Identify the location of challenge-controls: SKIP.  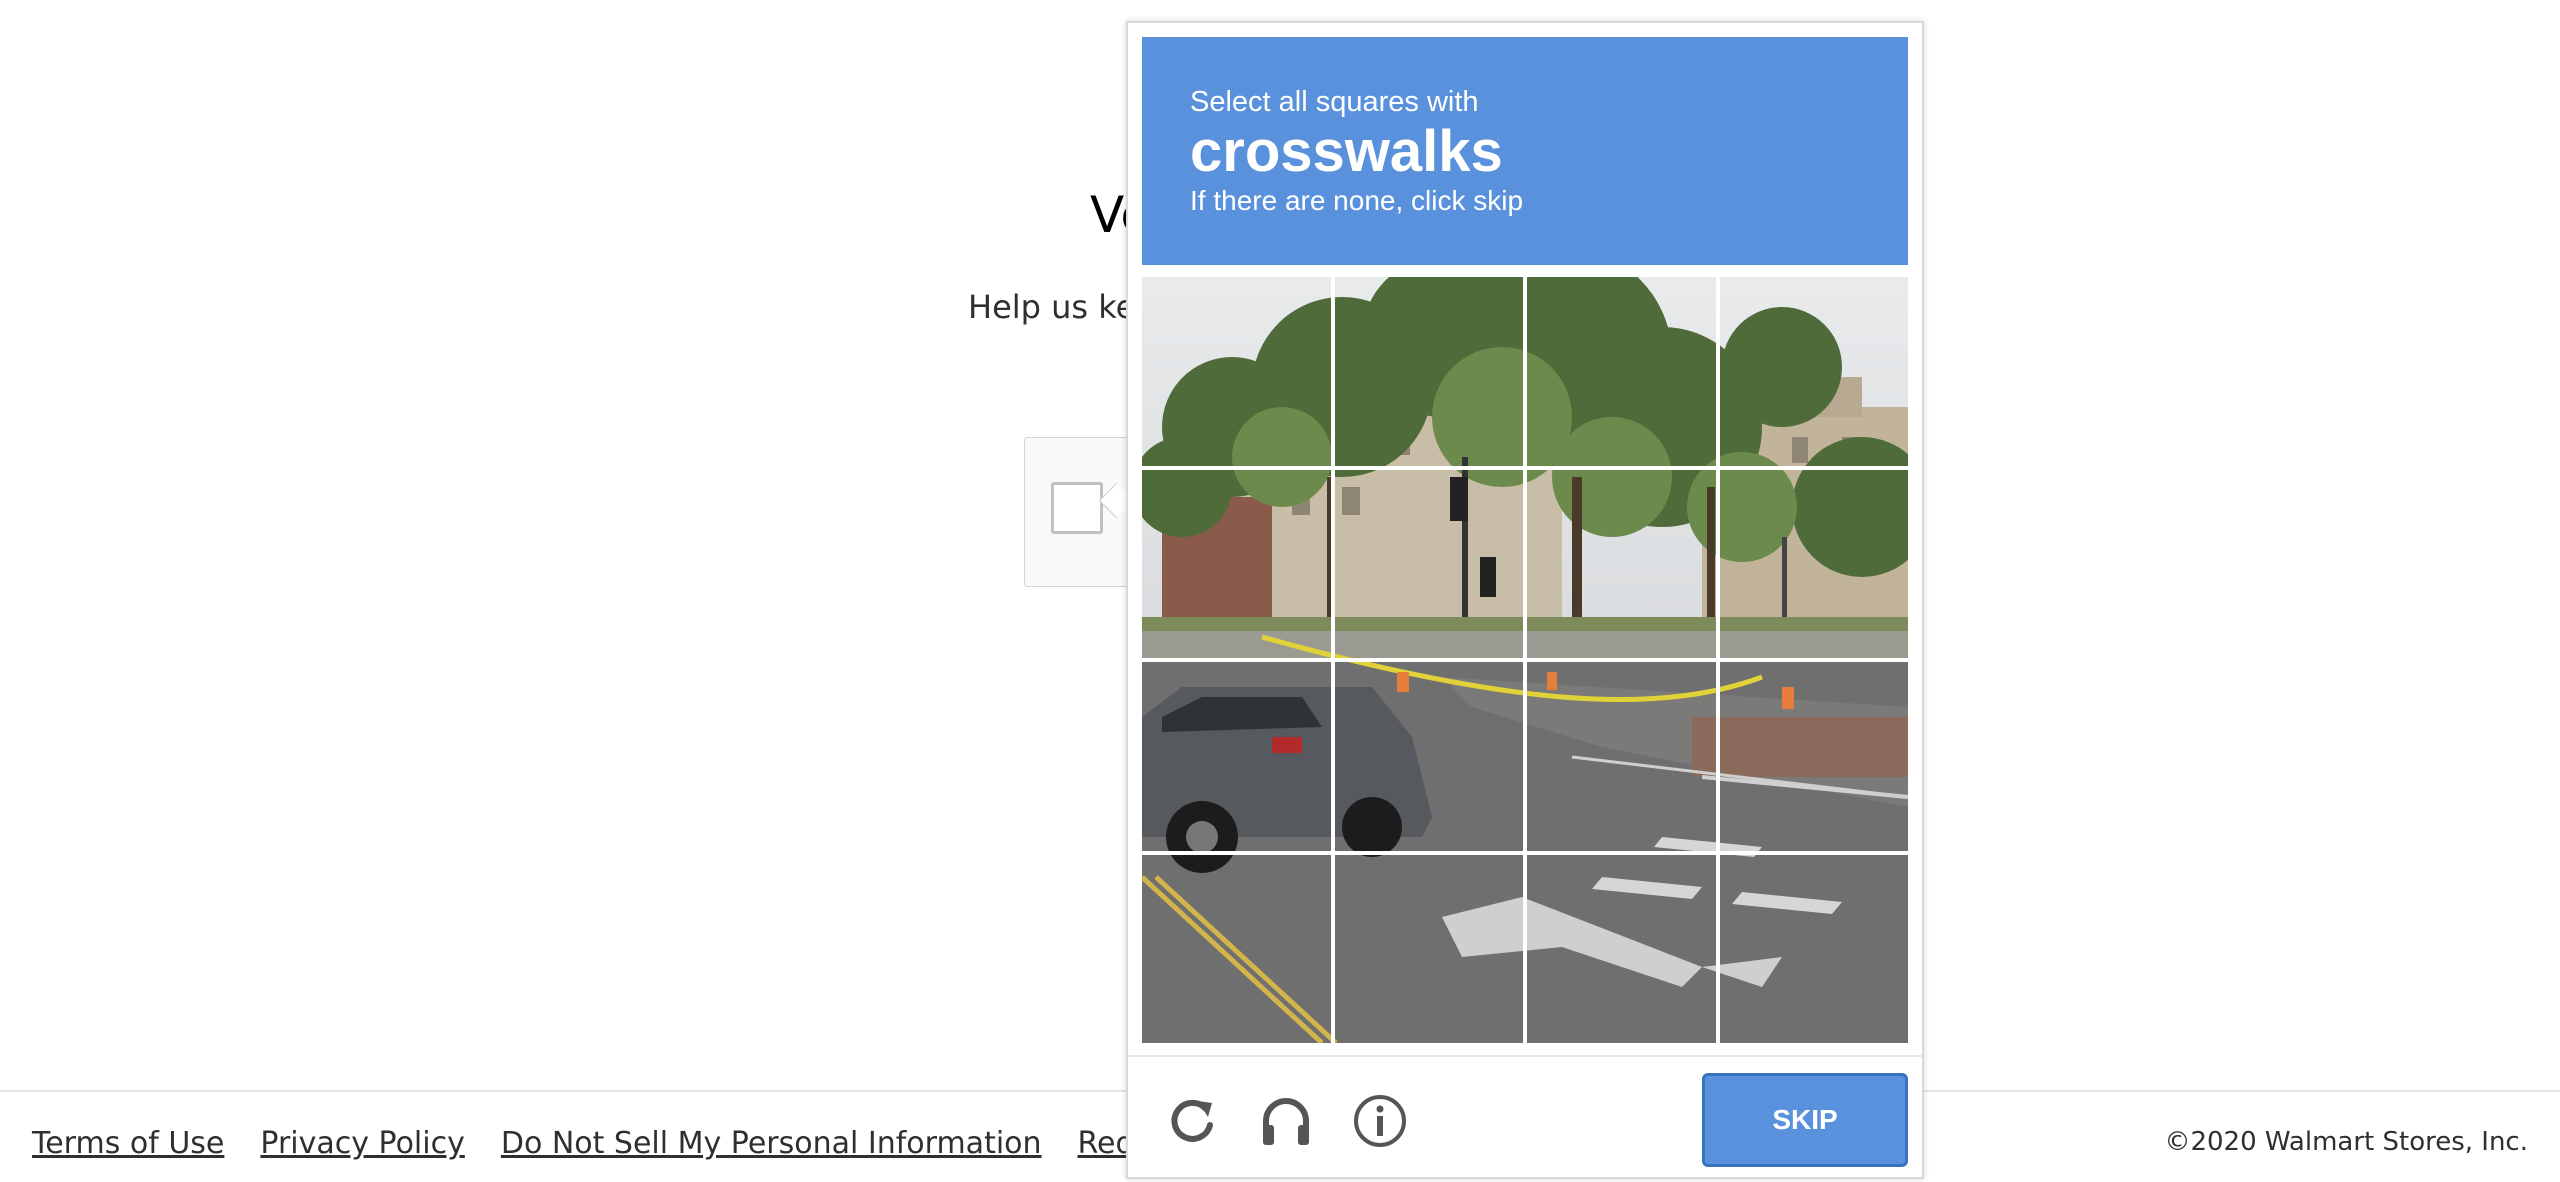
(1525, 1116).